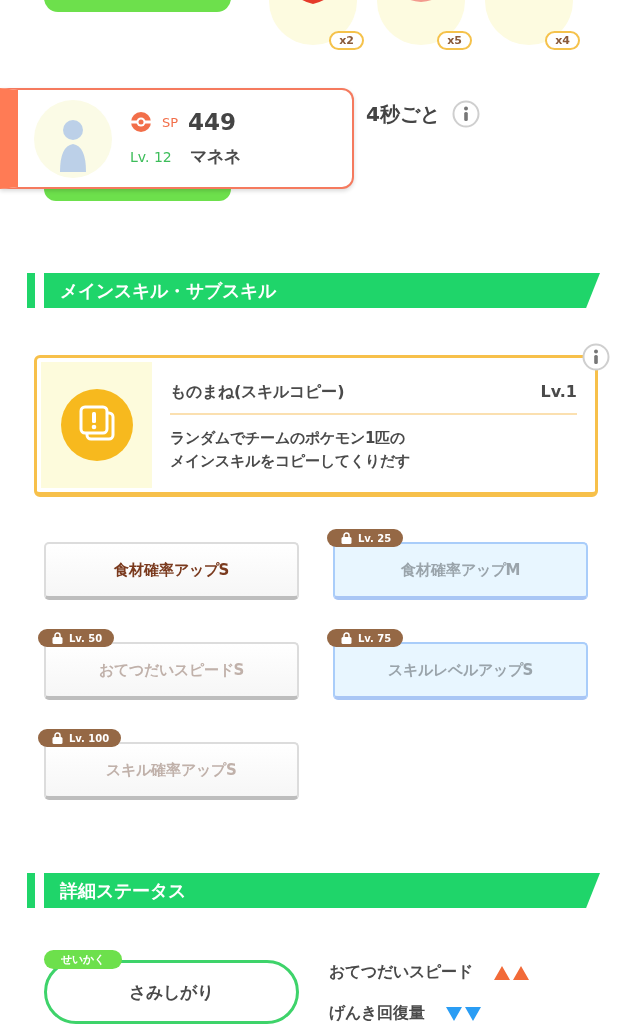  Describe the element at coordinates (454, 40) in the screenshot. I see `count-badge: x5` at that location.